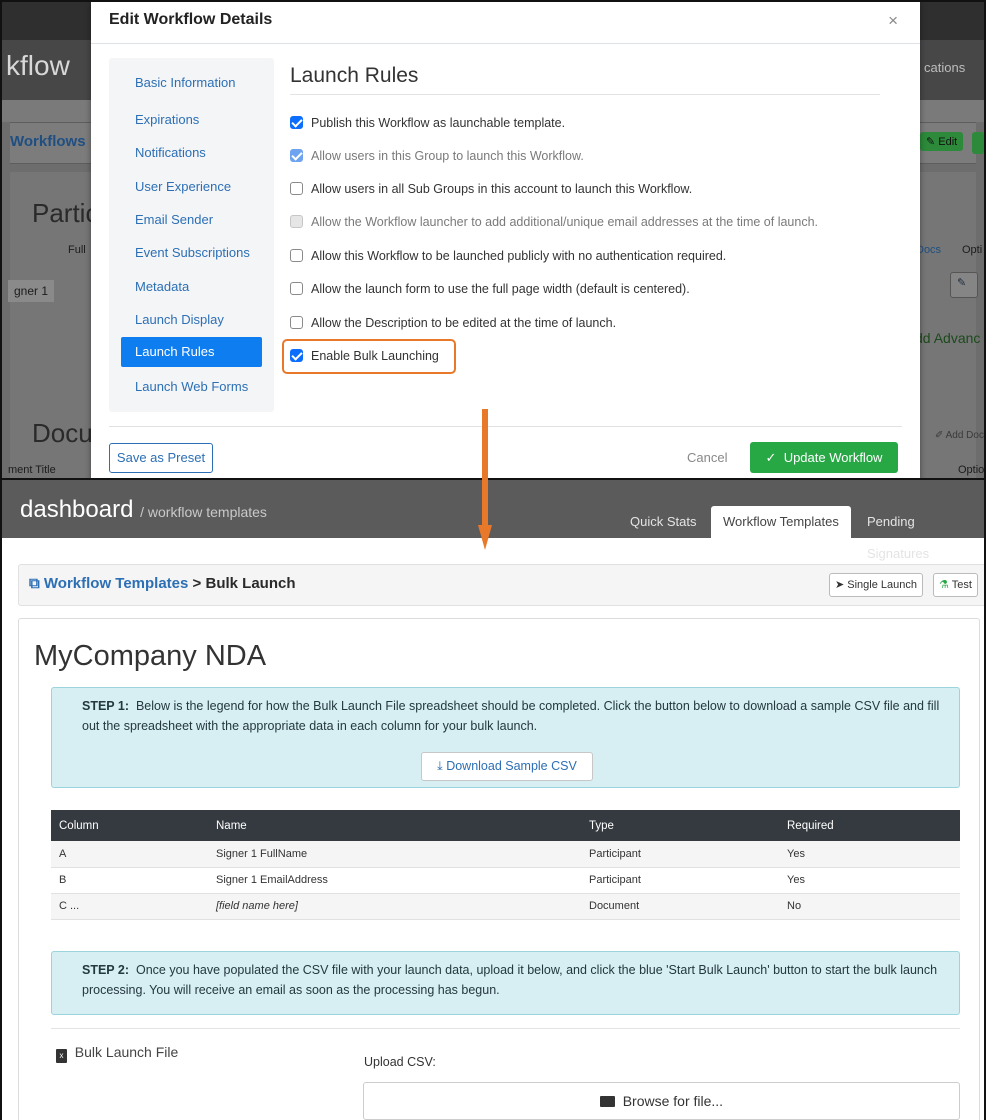 This screenshot has width=986, height=1120. What do you see at coordinates (840, 585) in the screenshot?
I see `send-icon: ➤` at bounding box center [840, 585].